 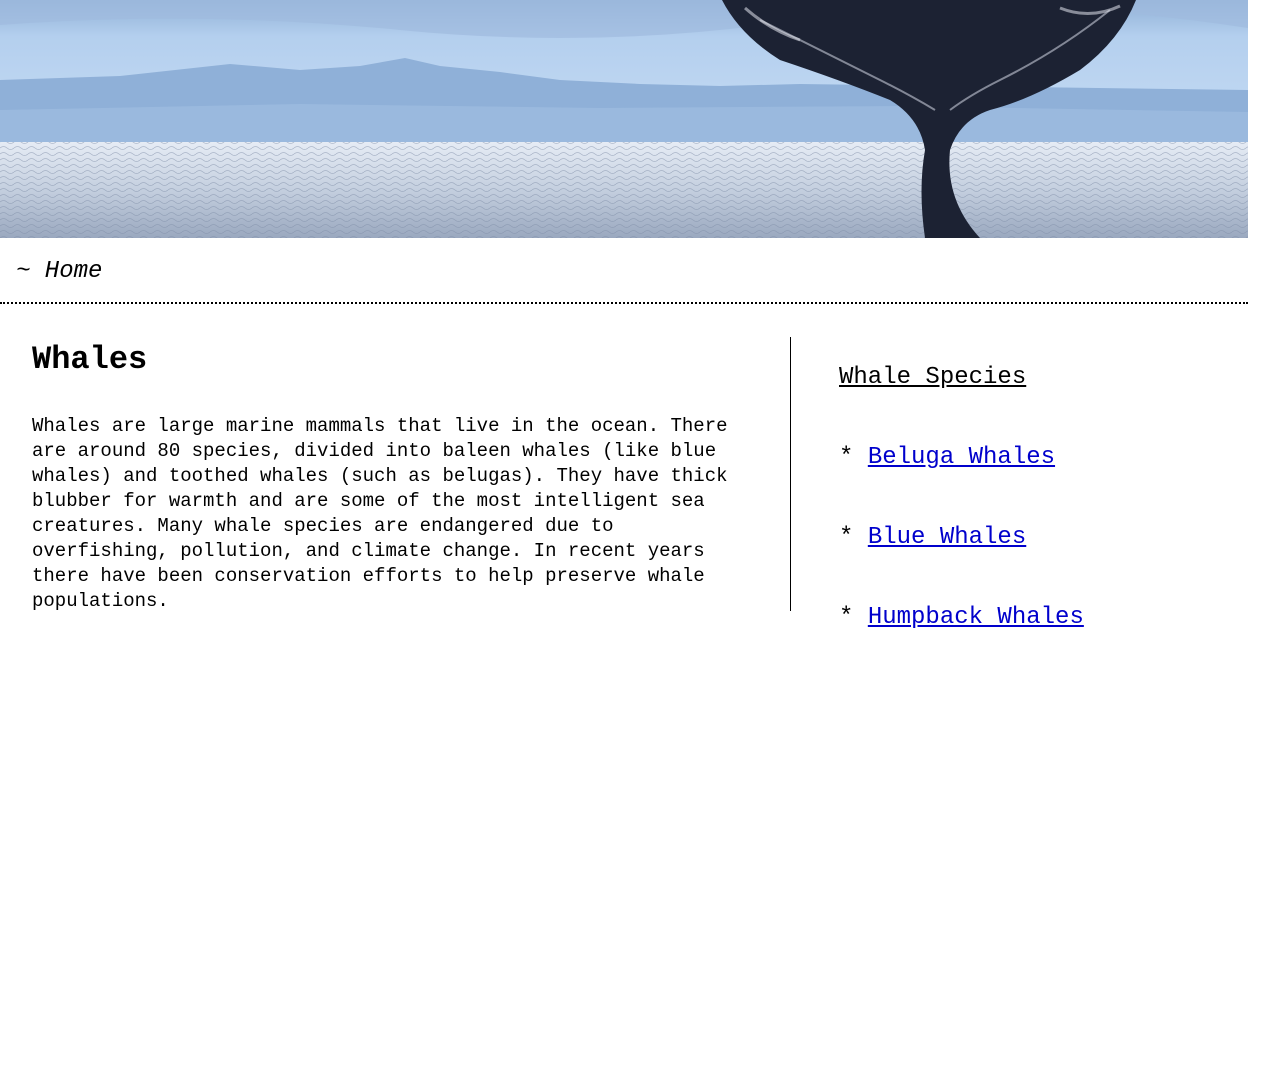 What do you see at coordinates (624, 271) in the screenshot?
I see `top-nav: ~ Home` at bounding box center [624, 271].